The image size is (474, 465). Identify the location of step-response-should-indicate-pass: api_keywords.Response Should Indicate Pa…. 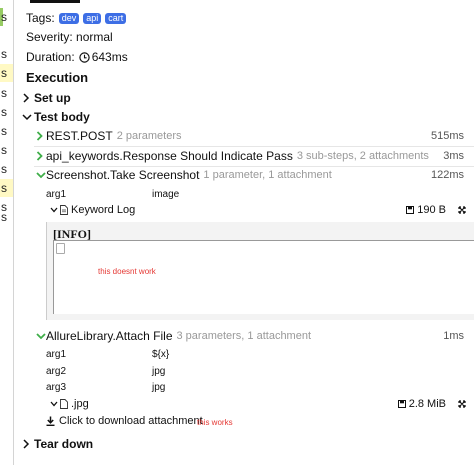
(255, 156).